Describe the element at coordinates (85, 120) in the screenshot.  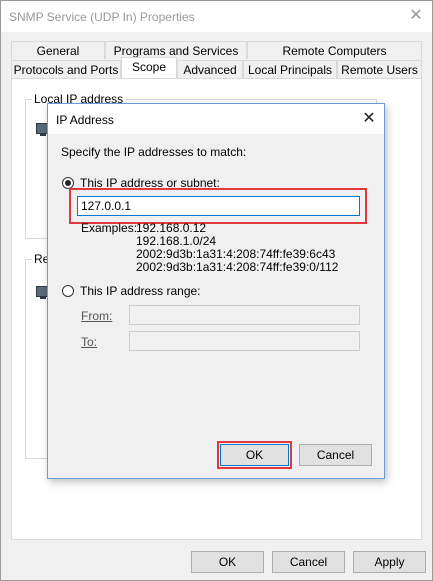
I see `dialog-title: IP Address` at that location.